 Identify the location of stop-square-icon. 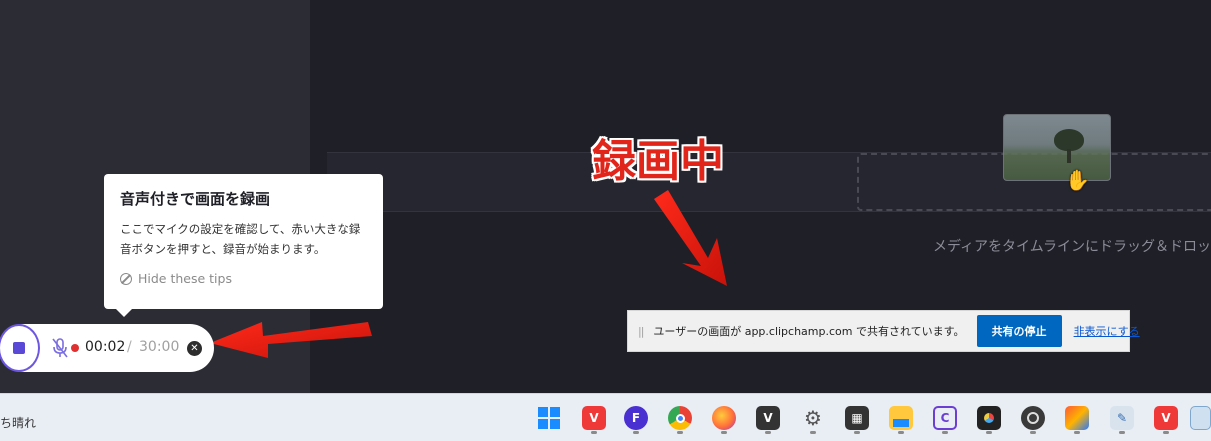
(19, 348).